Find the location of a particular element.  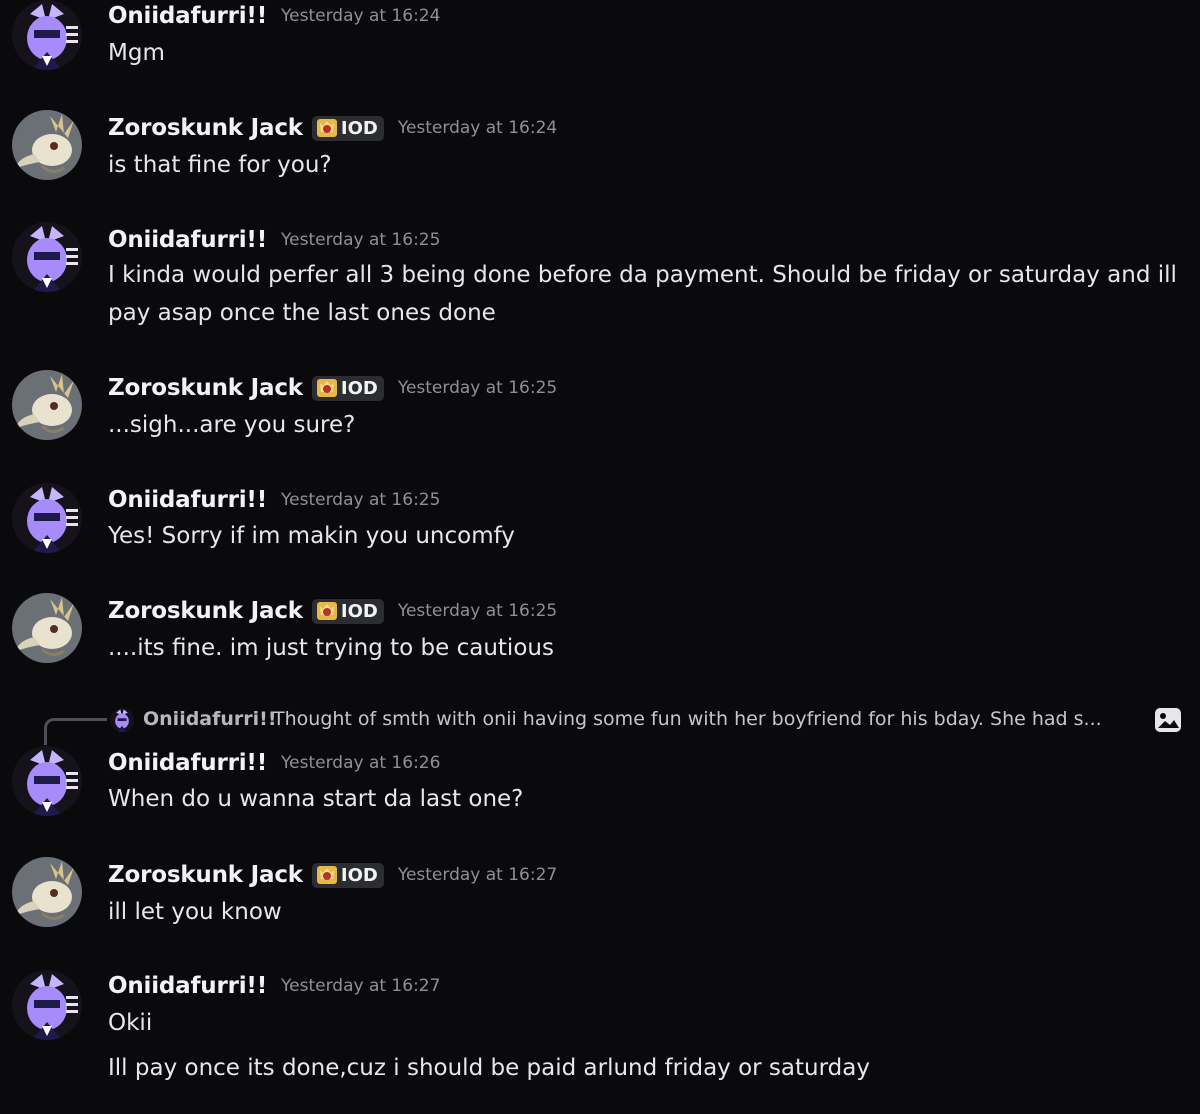

reply-avatar is located at coordinates (122, 720).